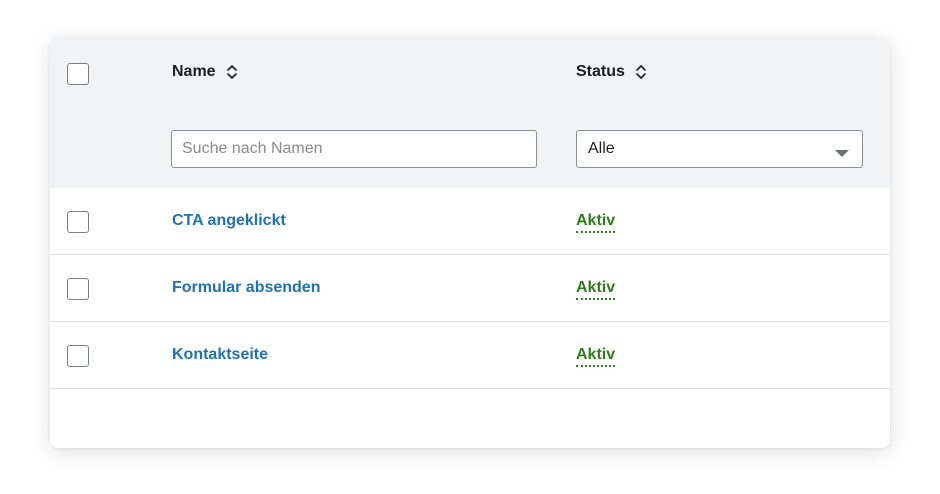  I want to click on status-column-label: Status, so click(600, 71).